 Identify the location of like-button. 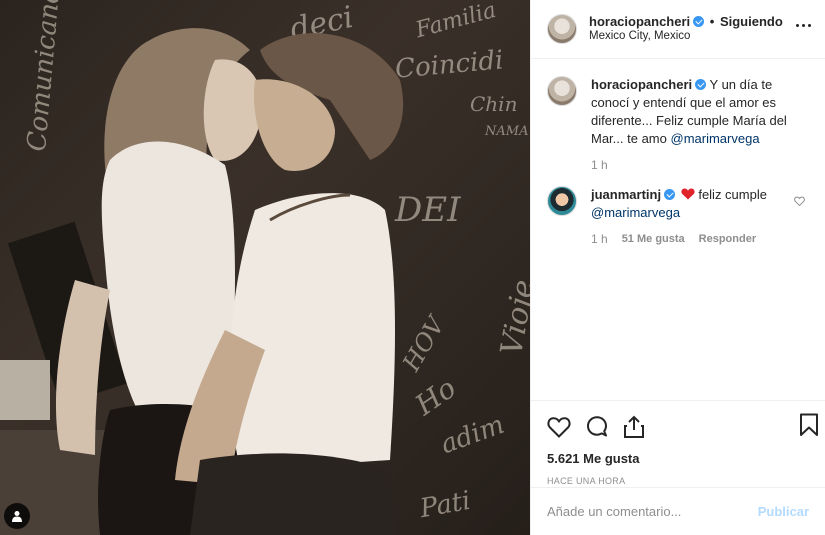
(559, 427).